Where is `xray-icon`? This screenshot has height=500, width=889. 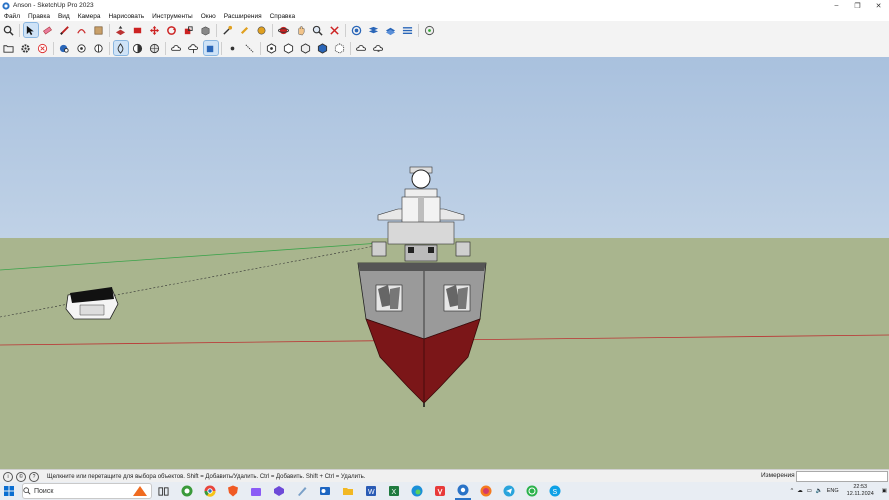
xray-icon is located at coordinates (120, 48).